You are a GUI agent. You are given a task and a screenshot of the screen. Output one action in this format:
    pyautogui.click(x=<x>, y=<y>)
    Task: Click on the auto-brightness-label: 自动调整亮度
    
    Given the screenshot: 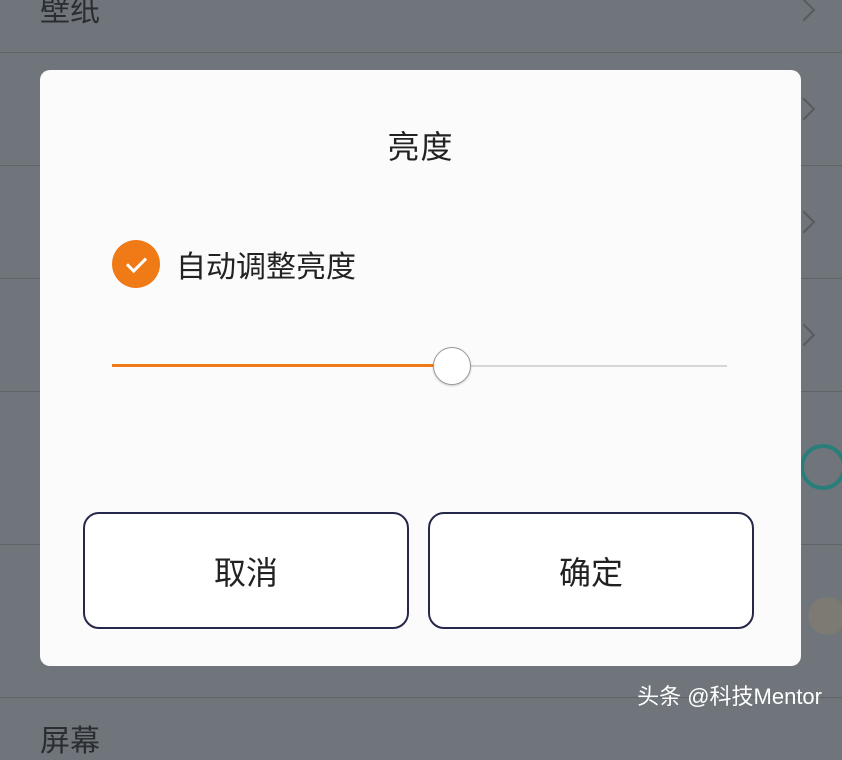 What is the action you would take?
    pyautogui.click(x=266, y=267)
    